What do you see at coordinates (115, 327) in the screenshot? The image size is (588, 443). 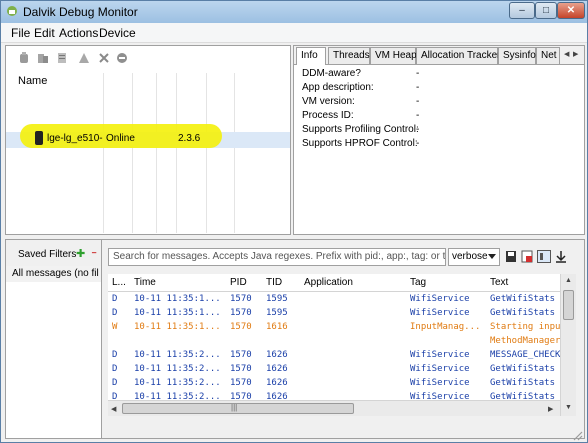 I see `log-level: W` at bounding box center [115, 327].